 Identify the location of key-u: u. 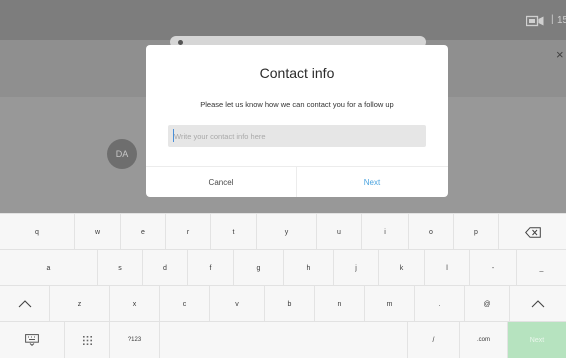
(339, 232).